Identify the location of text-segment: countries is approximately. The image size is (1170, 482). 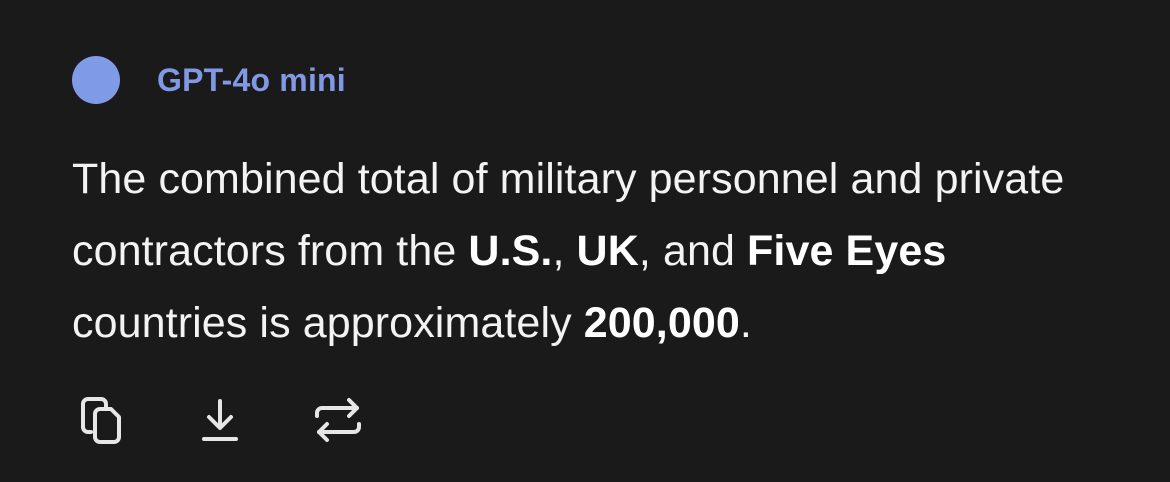
(328, 323).